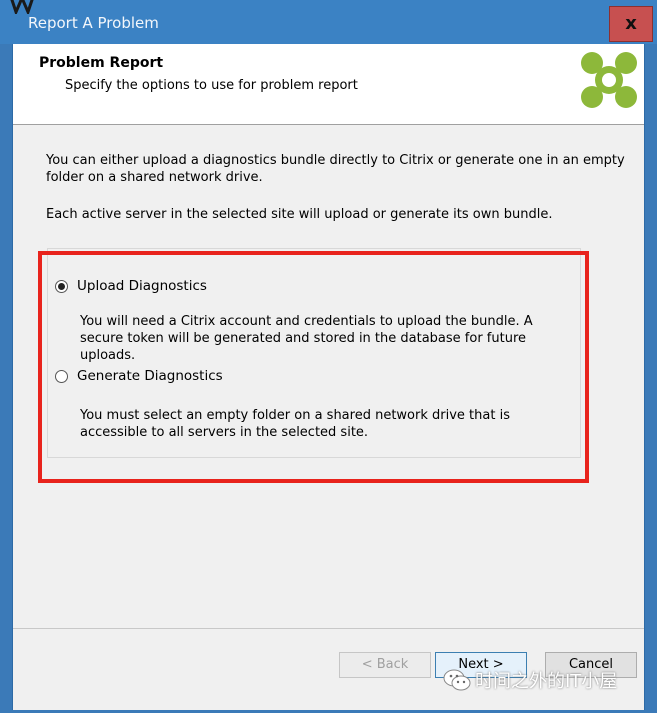 Image resolution: width=657 pixels, height=713 pixels. Describe the element at coordinates (150, 376) in the screenshot. I see `generate-diagnostics-label: Generate Diagnostics` at that location.